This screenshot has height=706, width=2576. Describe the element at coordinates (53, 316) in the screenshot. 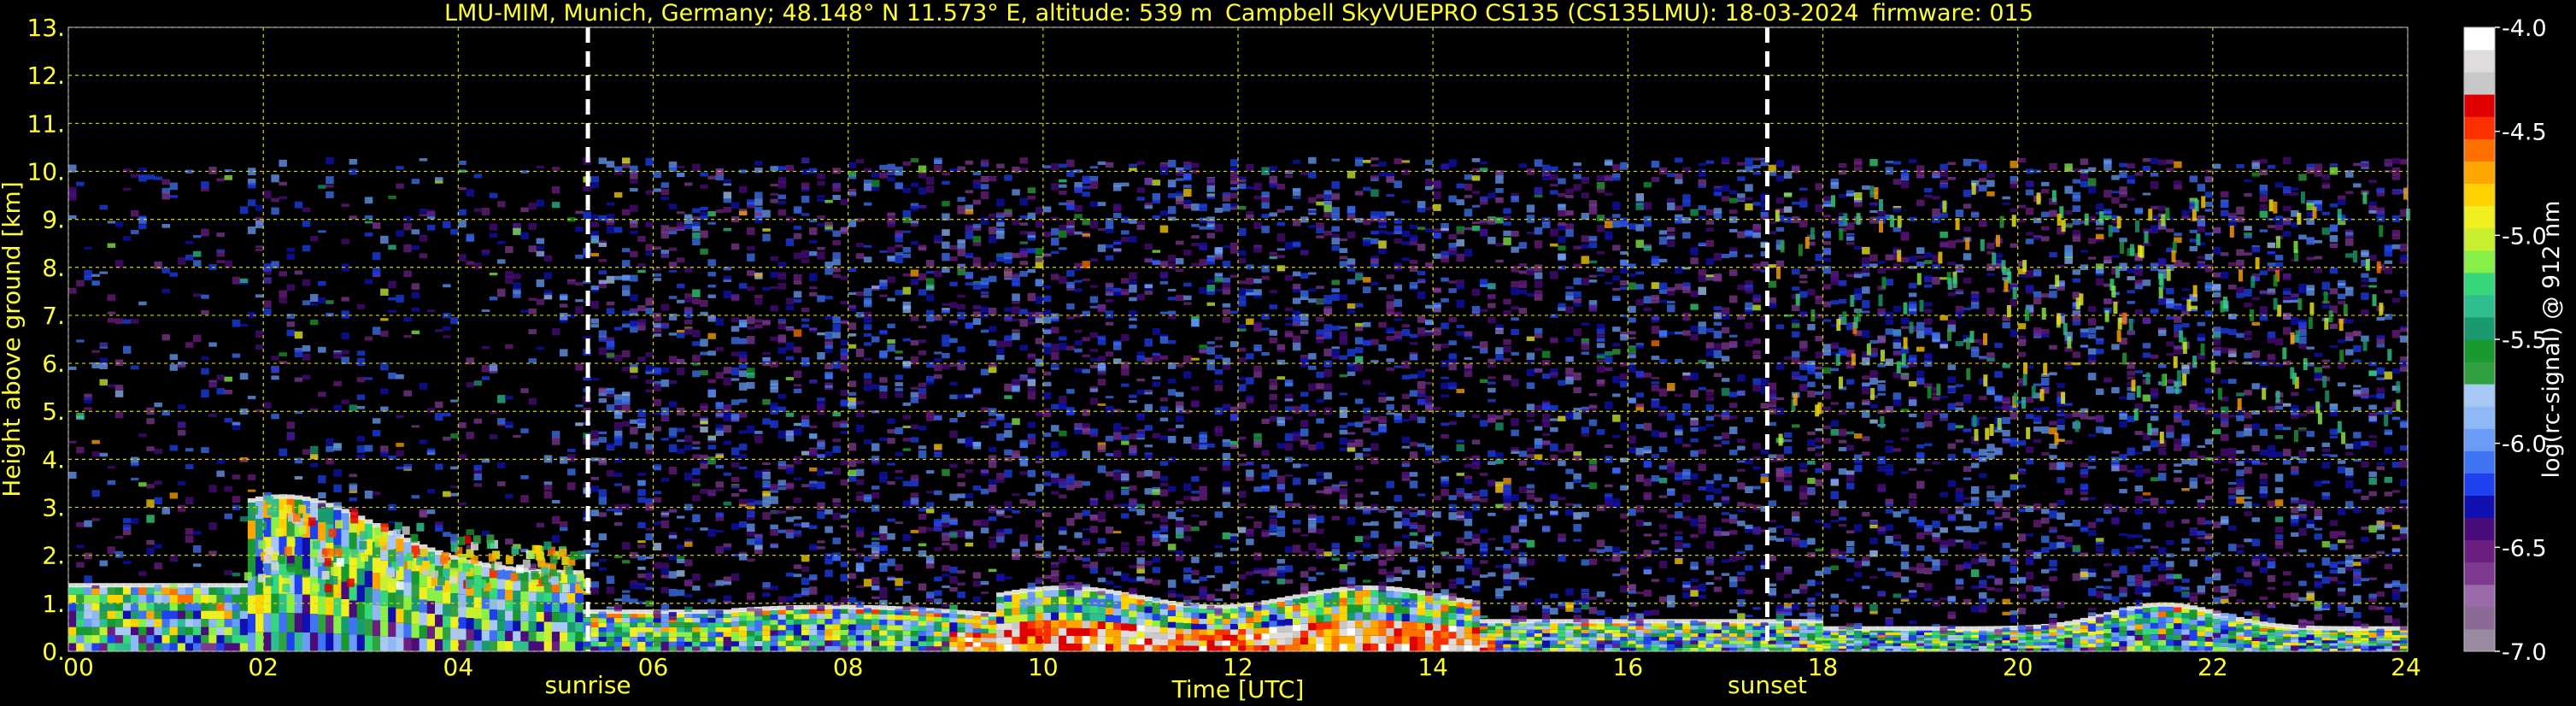

I see `y-tick-label: 7.` at that location.